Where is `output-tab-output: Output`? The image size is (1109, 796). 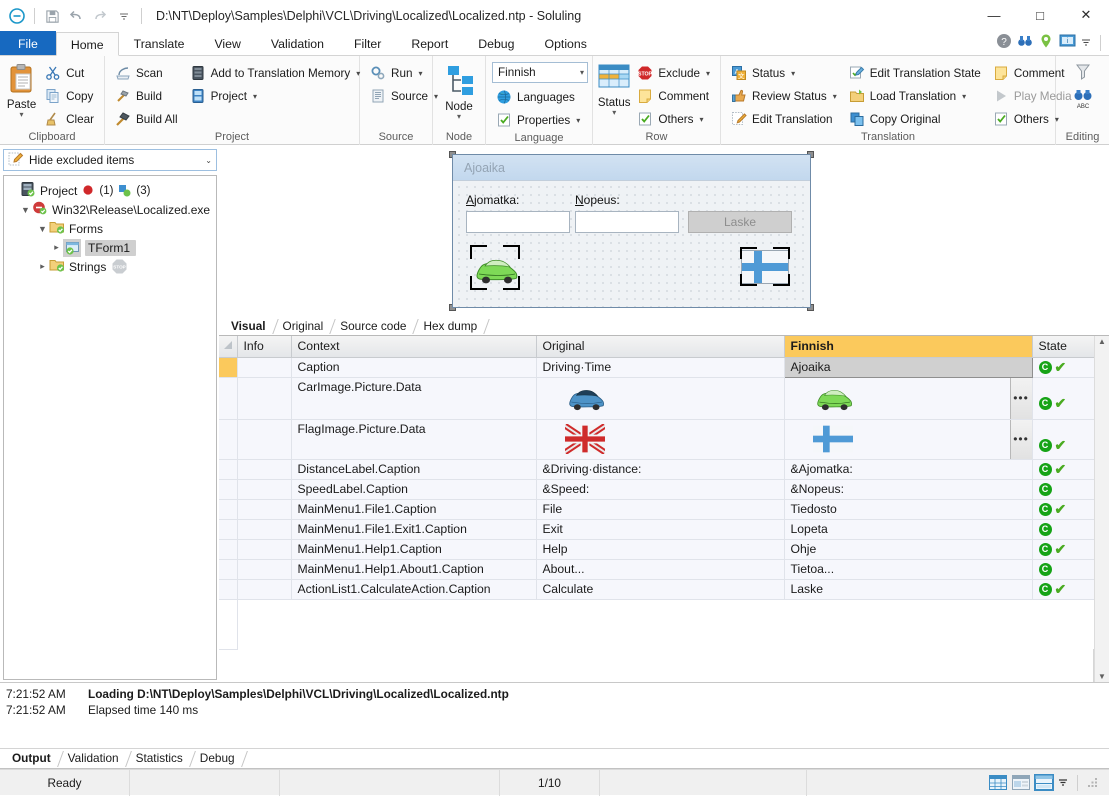 output-tab-output: Output is located at coordinates (32, 758).